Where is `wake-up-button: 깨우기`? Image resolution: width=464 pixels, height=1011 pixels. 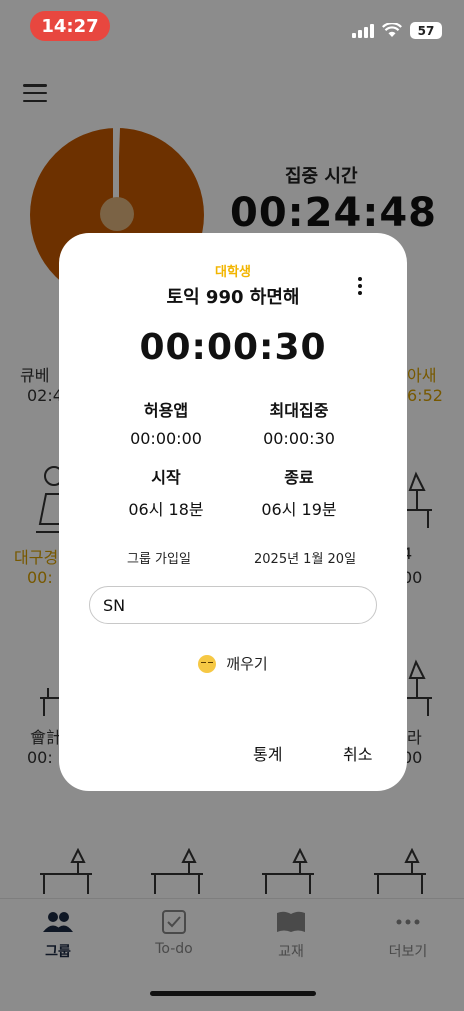
wake-up-button: 깨우기 is located at coordinates (233, 663).